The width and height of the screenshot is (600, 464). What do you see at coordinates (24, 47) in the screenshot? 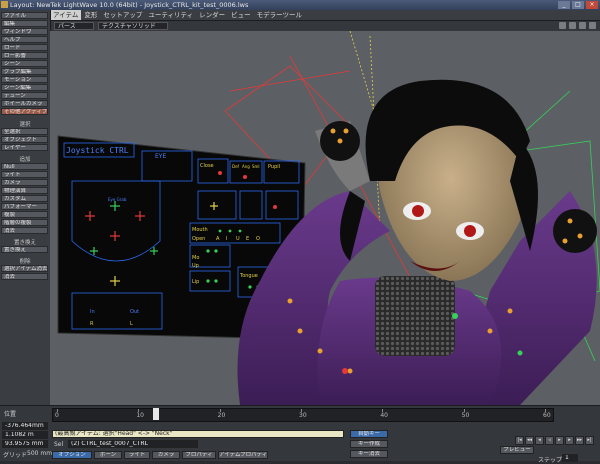
I see `left-btn-load: ロード` at bounding box center [24, 47].